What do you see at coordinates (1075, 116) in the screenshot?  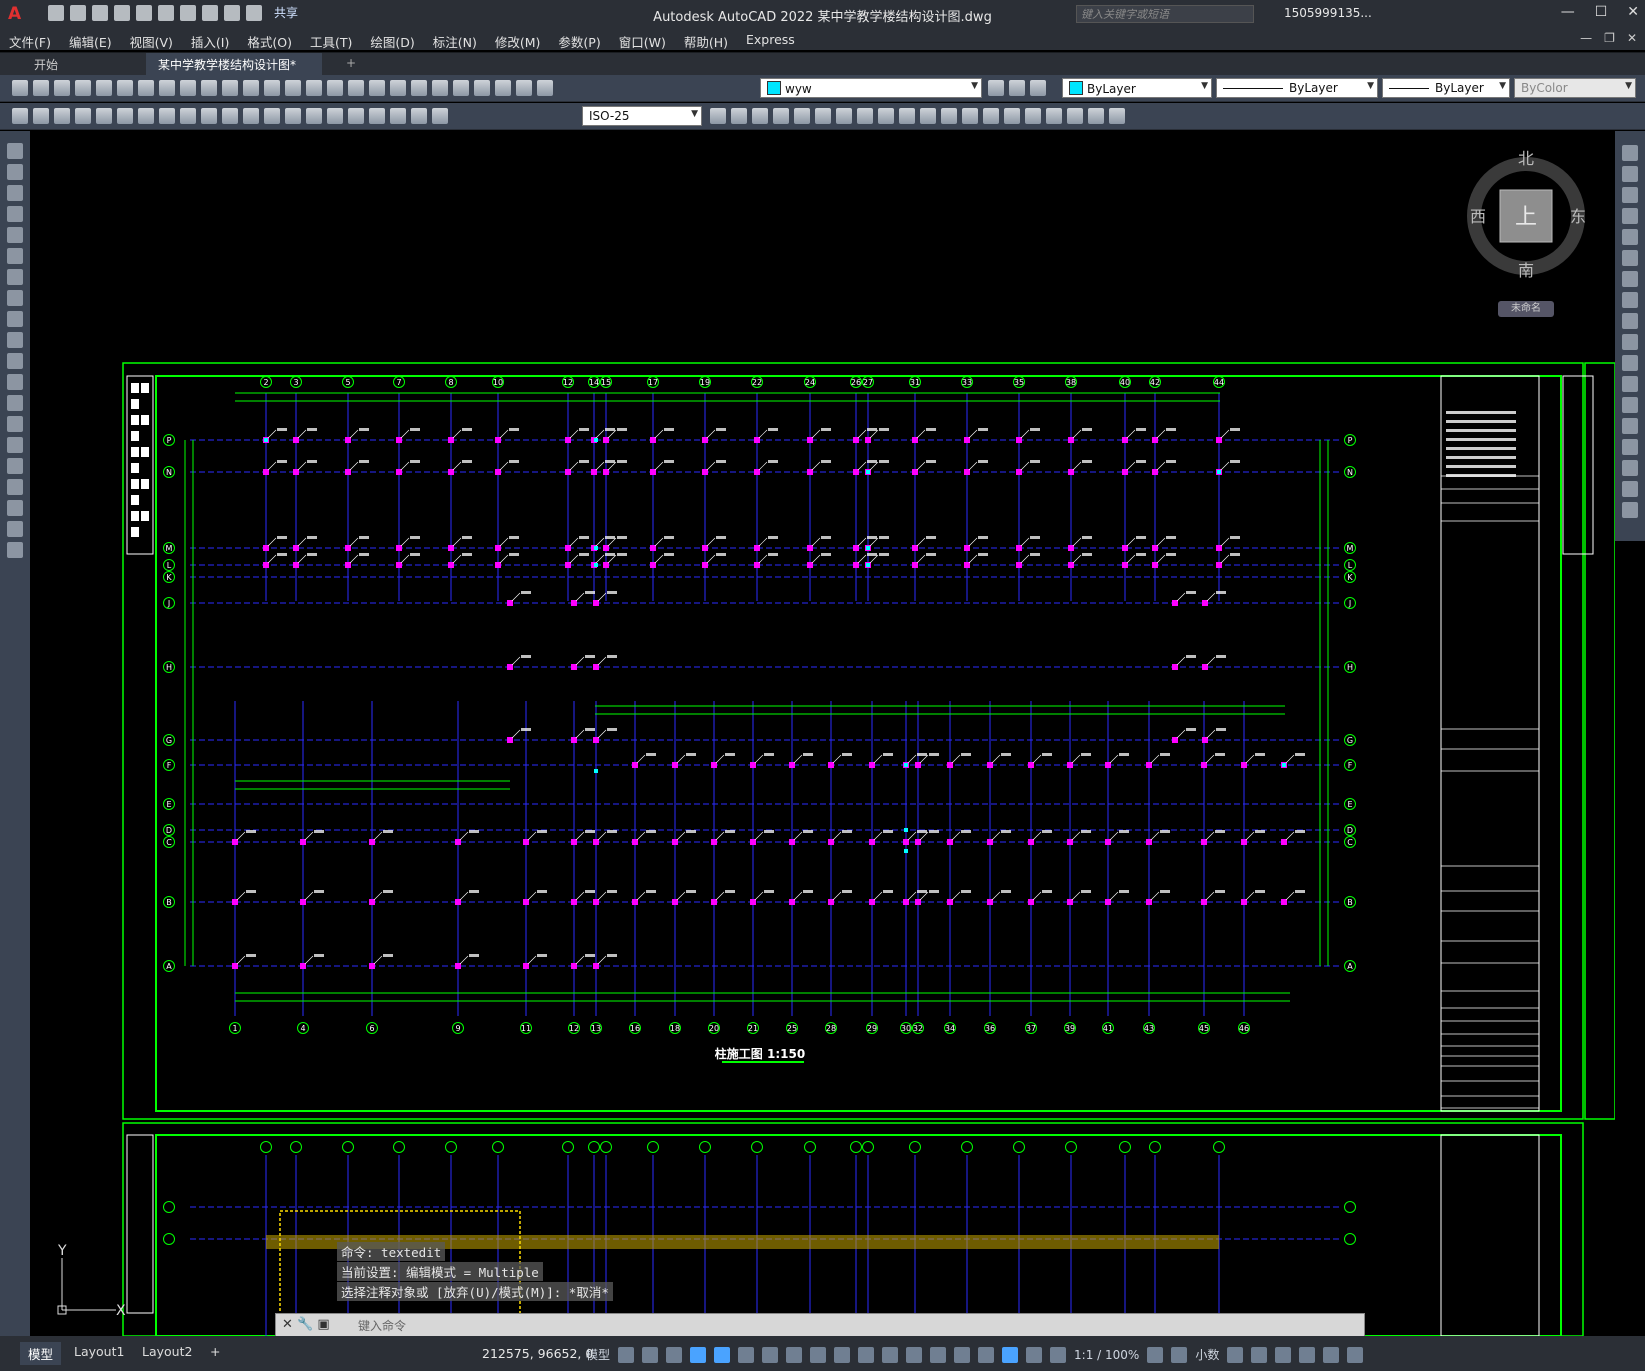 I see `move-face-icon` at bounding box center [1075, 116].